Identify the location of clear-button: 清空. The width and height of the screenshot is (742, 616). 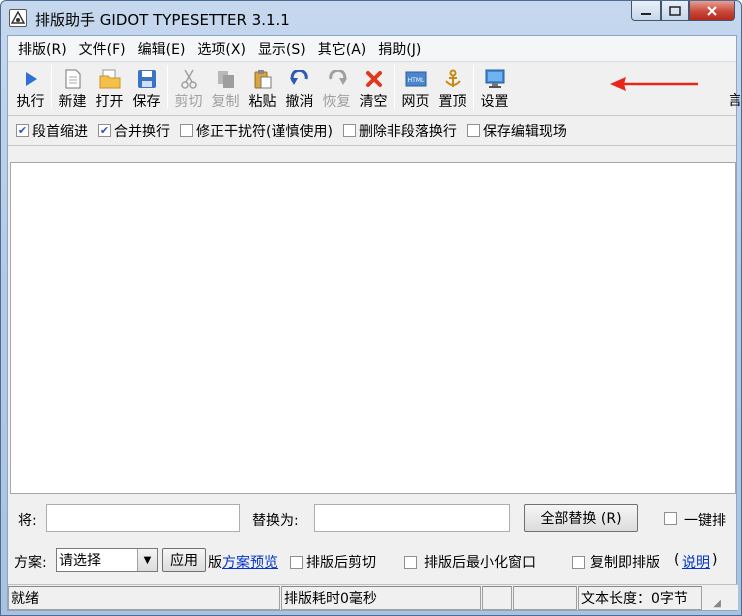
(373, 87).